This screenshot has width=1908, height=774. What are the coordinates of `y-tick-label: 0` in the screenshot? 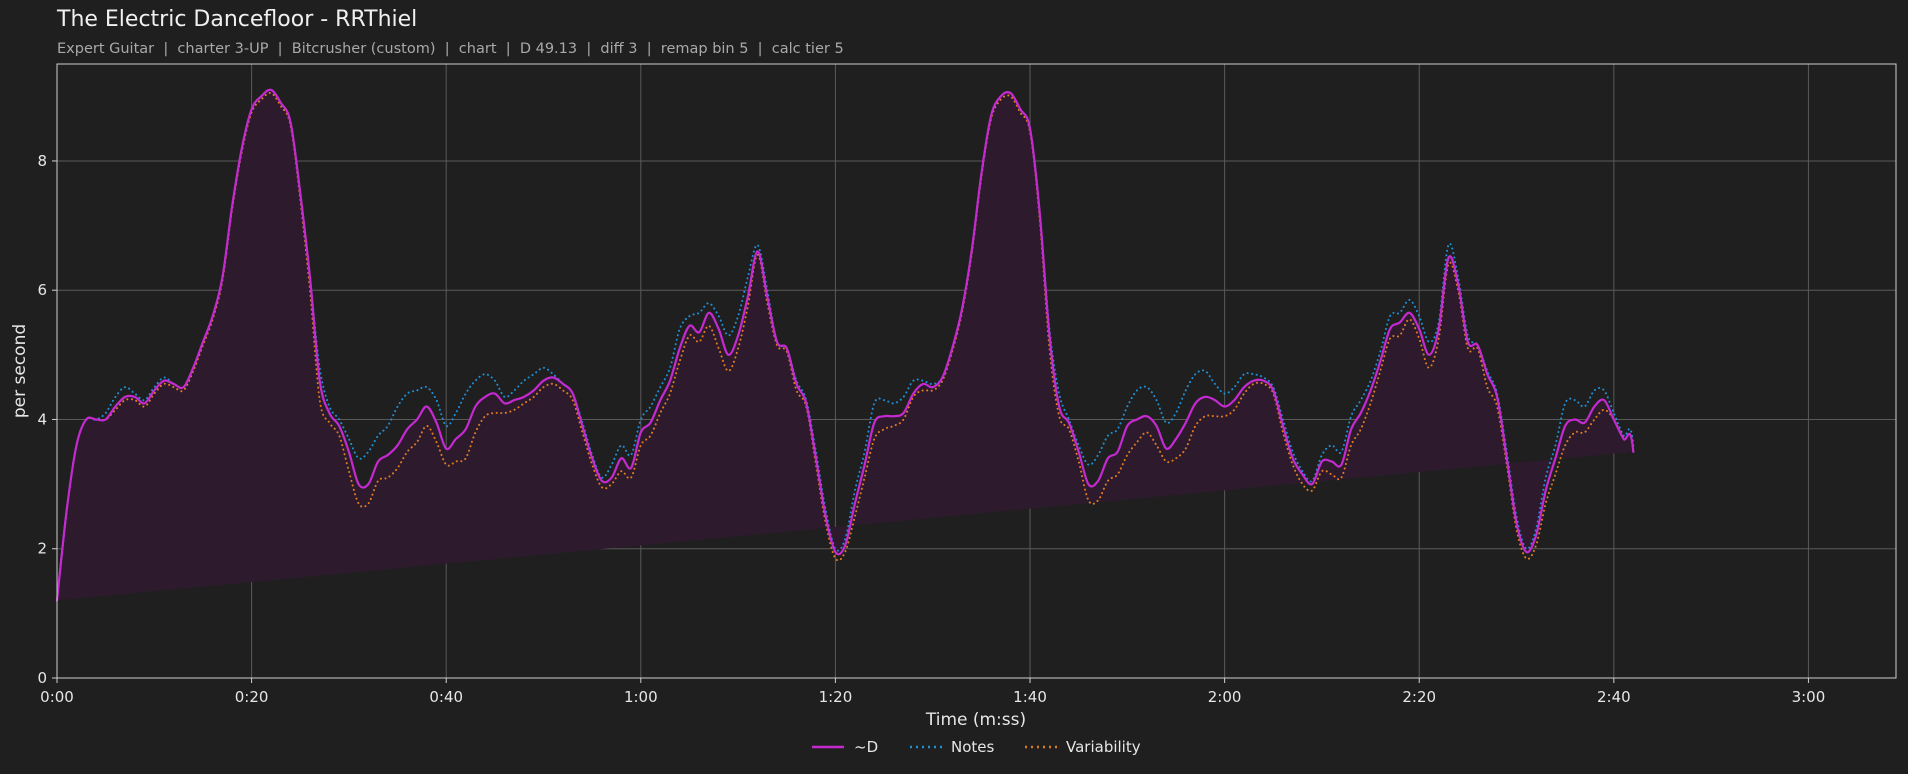 It's located at (42, 678).